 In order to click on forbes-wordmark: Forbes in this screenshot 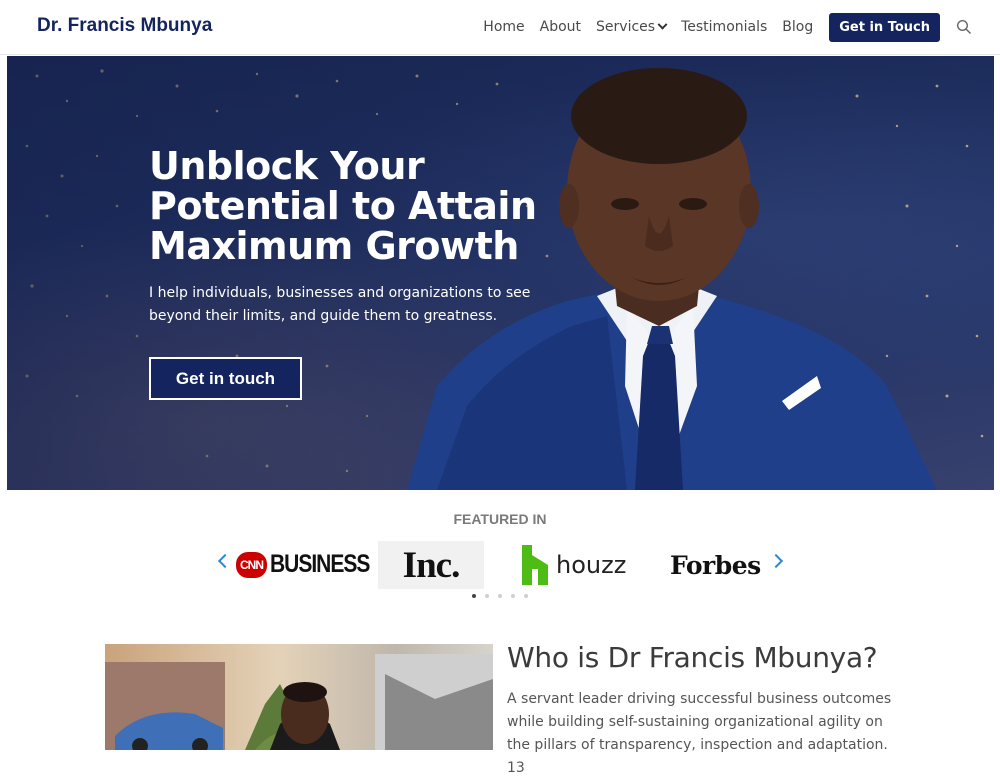, I will do `click(715, 565)`.